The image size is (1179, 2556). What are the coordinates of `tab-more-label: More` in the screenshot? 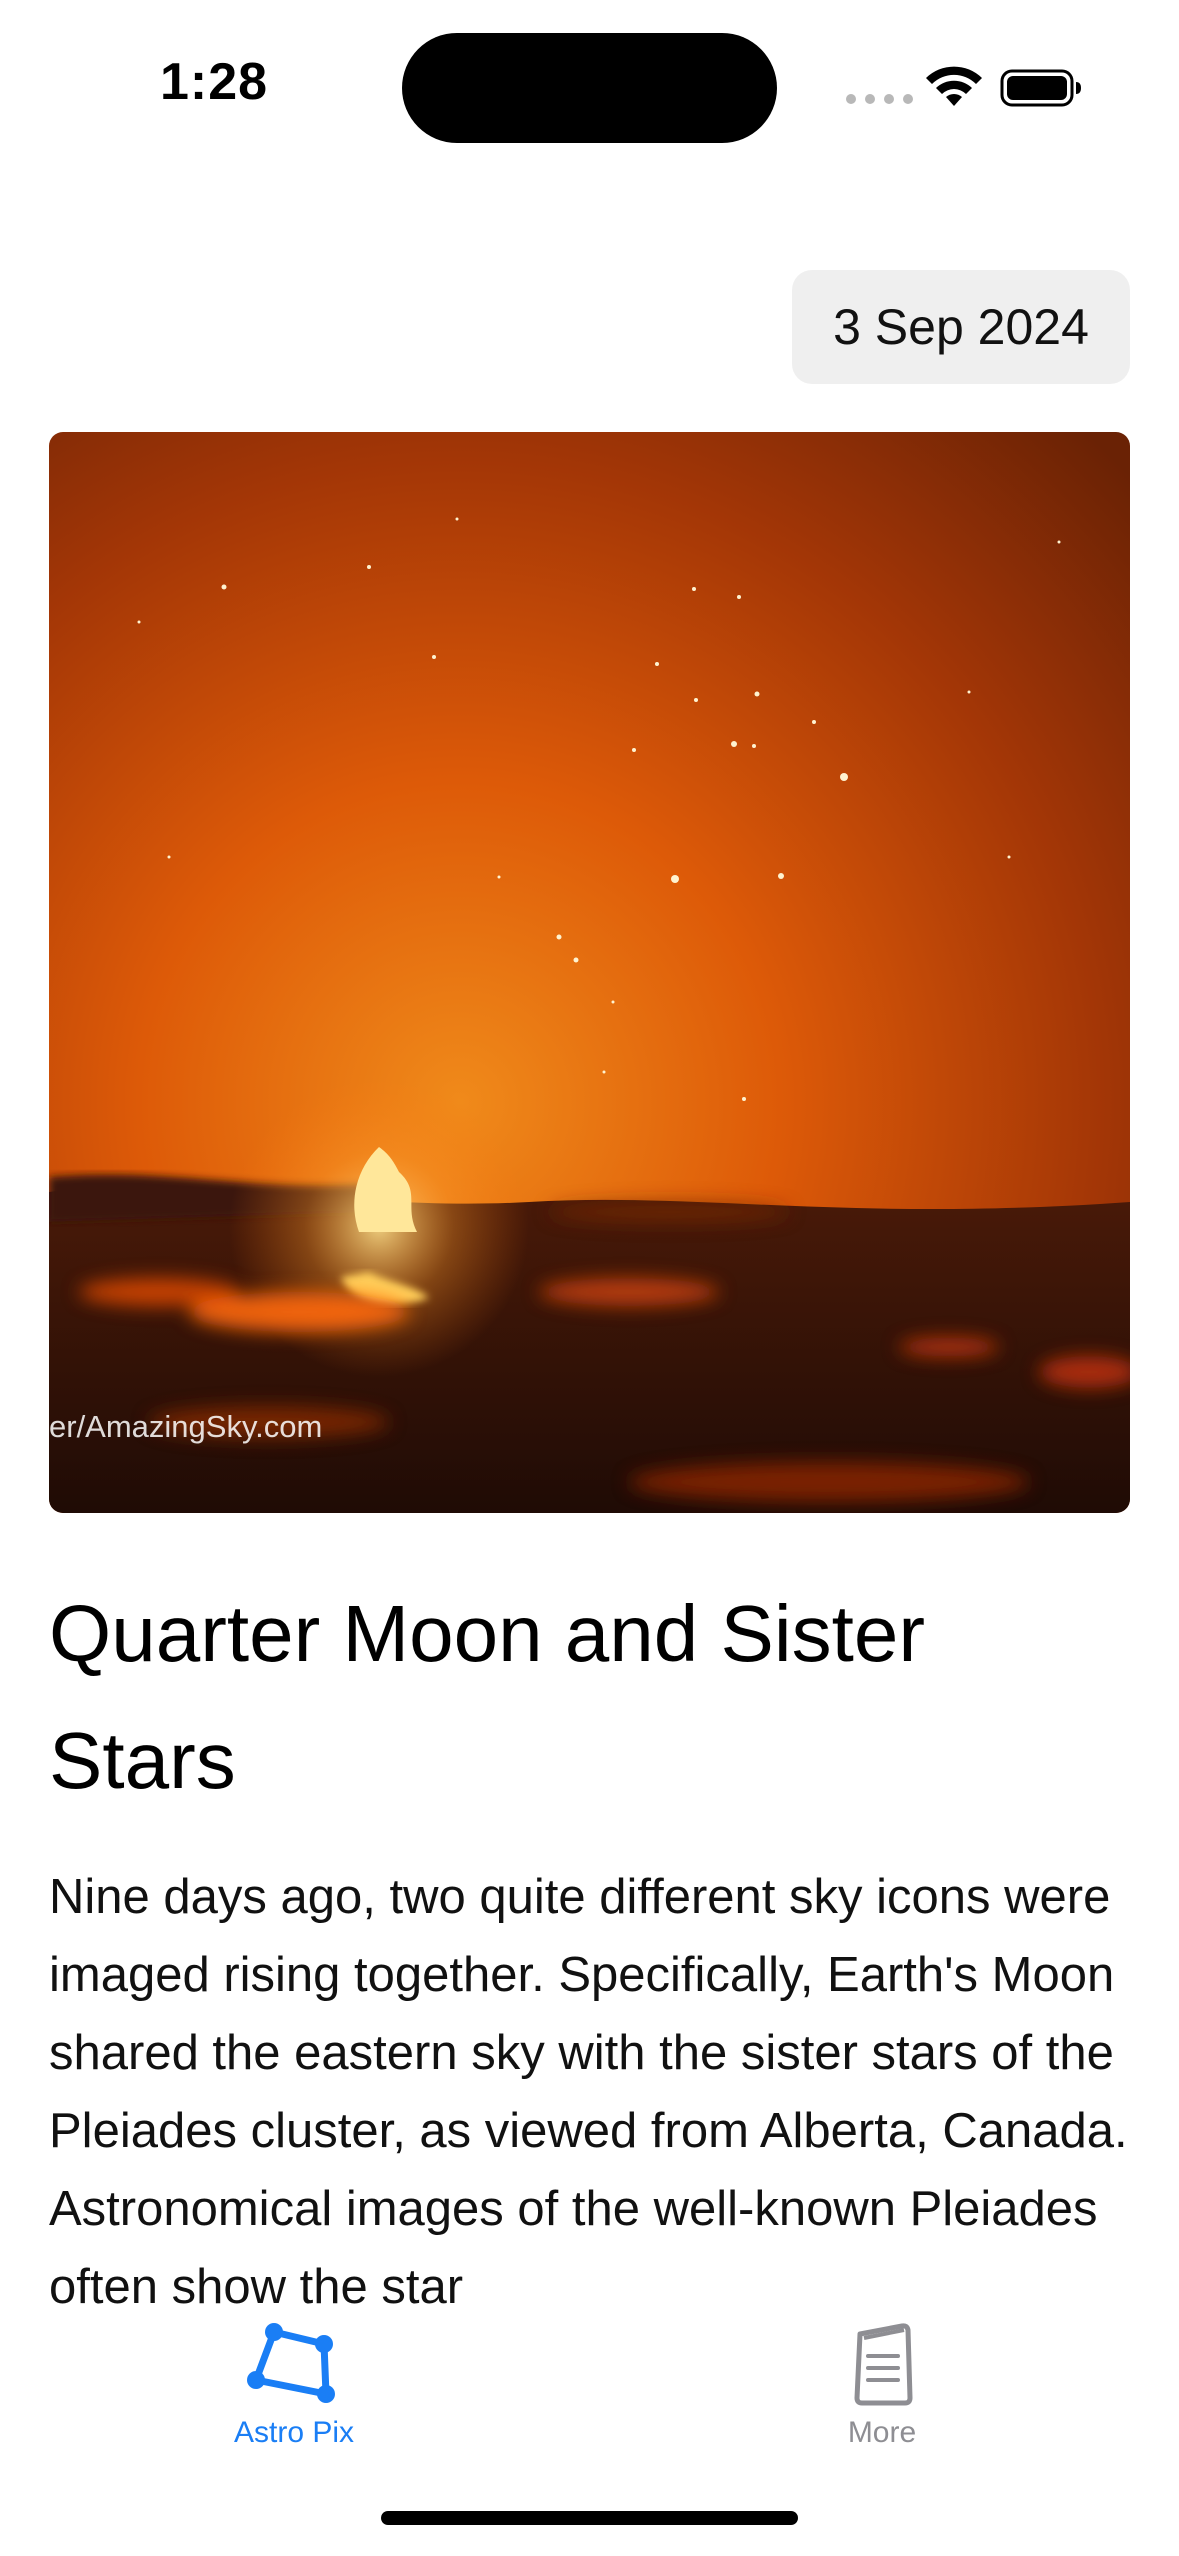 It's located at (882, 2432).